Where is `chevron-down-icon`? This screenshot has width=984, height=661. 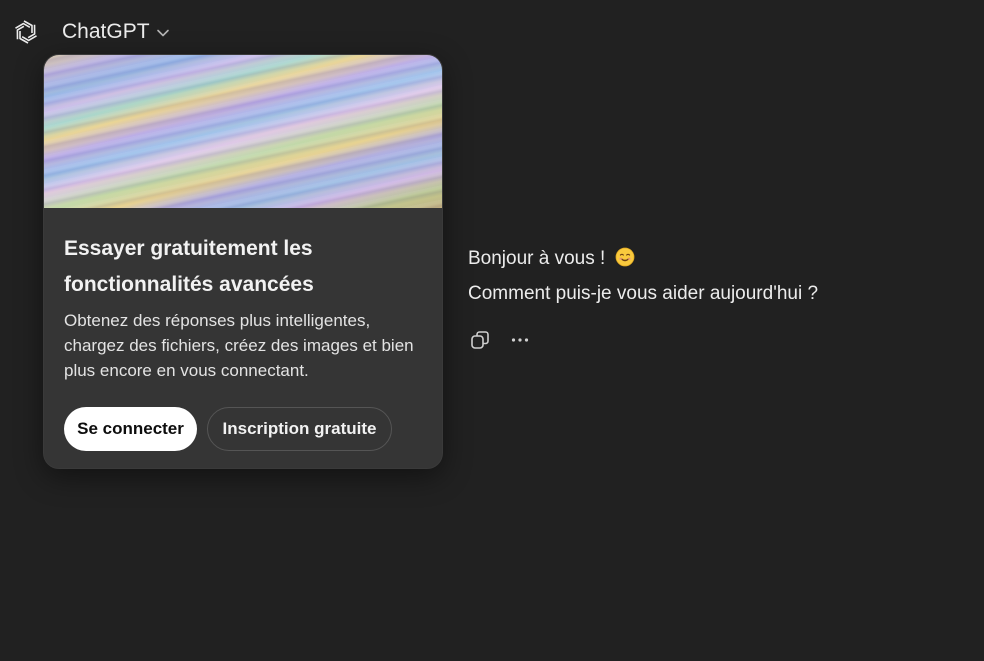 chevron-down-icon is located at coordinates (163, 33).